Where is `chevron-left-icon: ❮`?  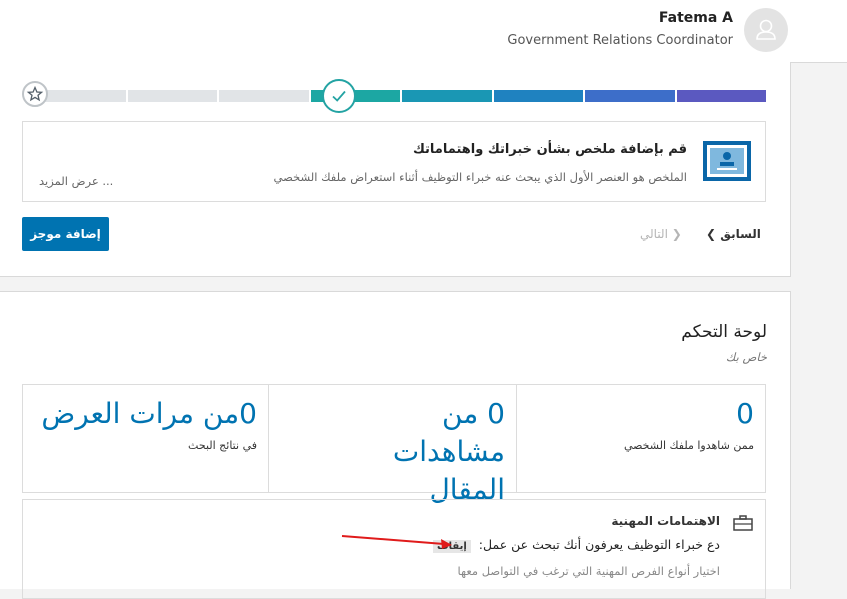 chevron-left-icon: ❮ is located at coordinates (711, 234).